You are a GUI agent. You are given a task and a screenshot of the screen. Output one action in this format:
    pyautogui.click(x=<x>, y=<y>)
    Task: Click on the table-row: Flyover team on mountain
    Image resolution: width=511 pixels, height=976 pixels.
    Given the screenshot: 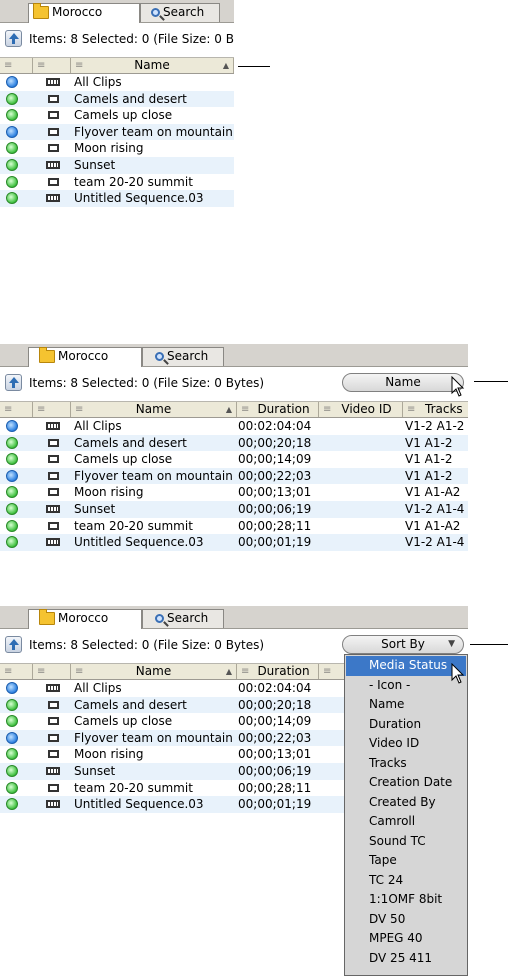 What is the action you would take?
    pyautogui.click(x=117, y=132)
    